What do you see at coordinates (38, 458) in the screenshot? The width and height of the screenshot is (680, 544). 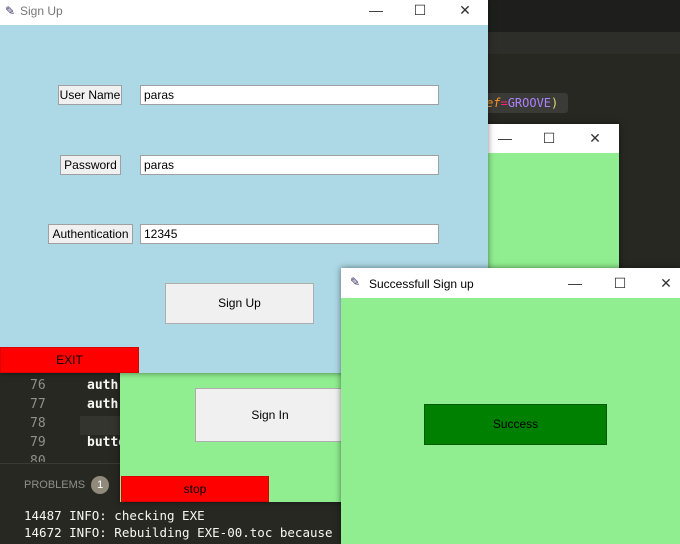 I see `line-number: 80` at bounding box center [38, 458].